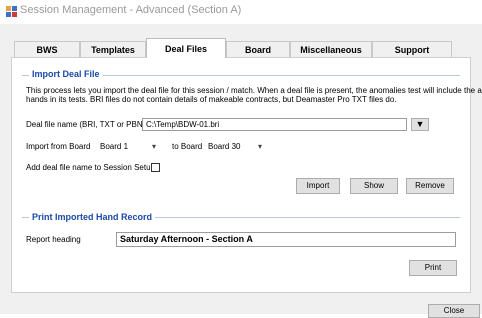  I want to click on close-button: Close, so click(454, 311).